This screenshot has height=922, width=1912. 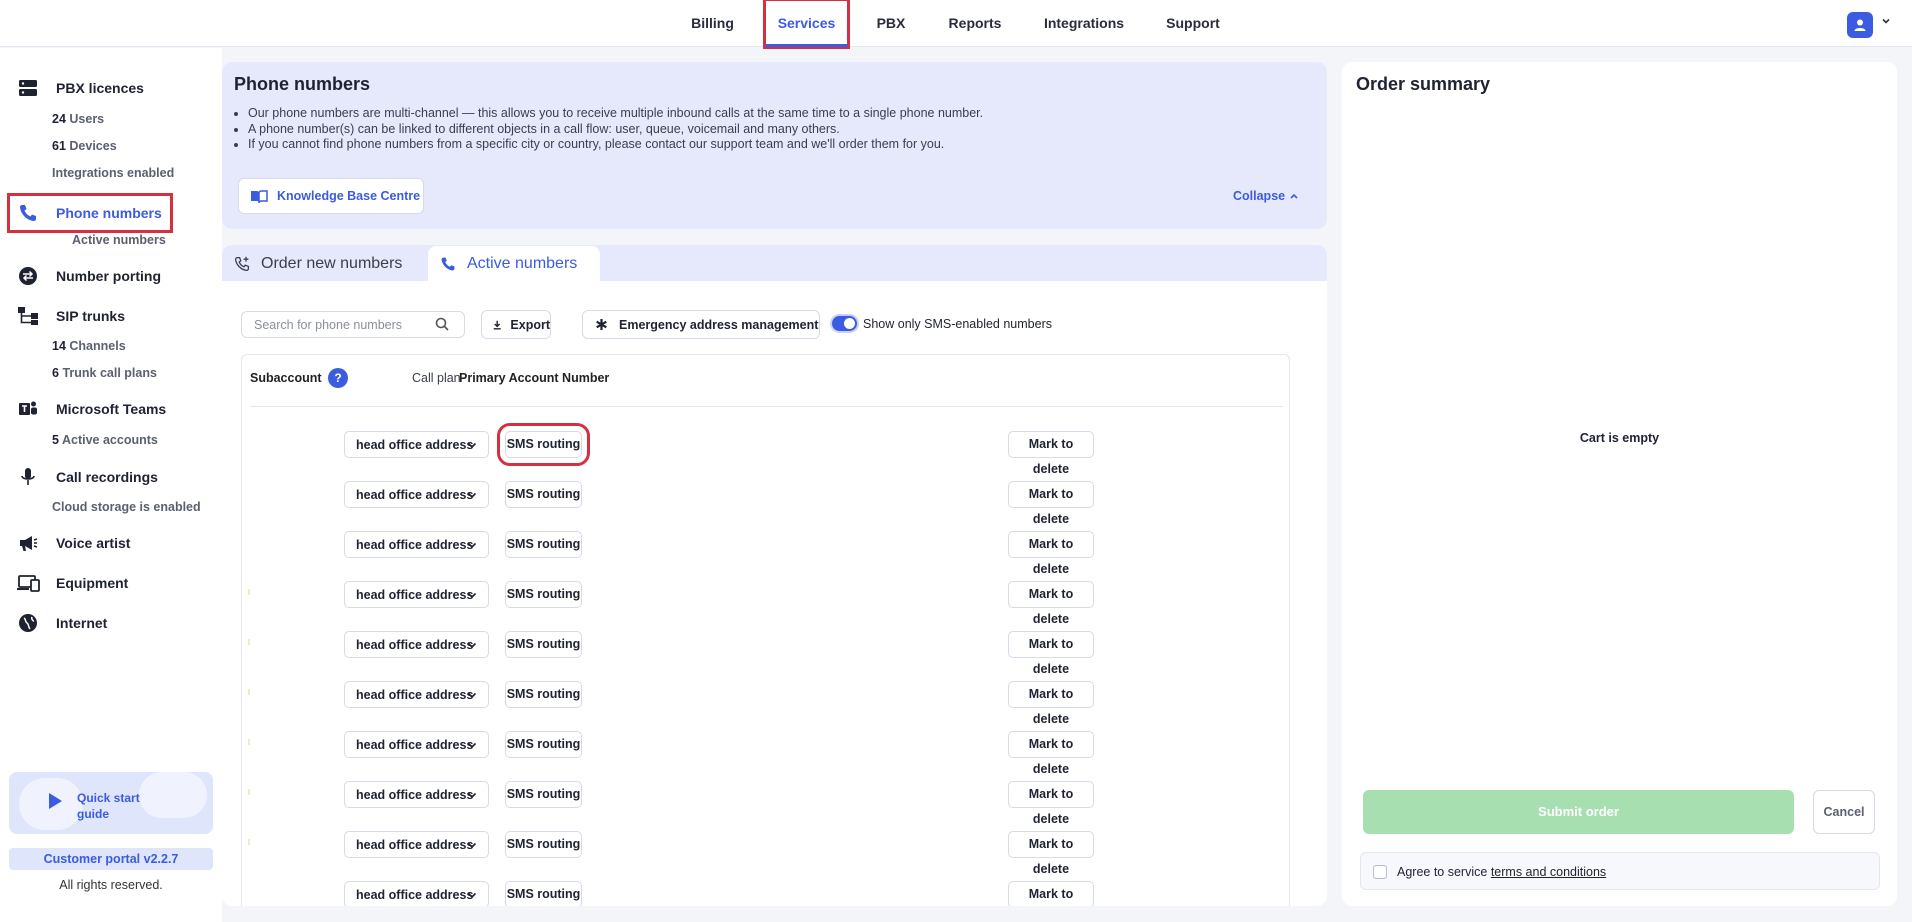 I want to click on sidebar-item-sip-trunks: SIP trunks, so click(x=90, y=316).